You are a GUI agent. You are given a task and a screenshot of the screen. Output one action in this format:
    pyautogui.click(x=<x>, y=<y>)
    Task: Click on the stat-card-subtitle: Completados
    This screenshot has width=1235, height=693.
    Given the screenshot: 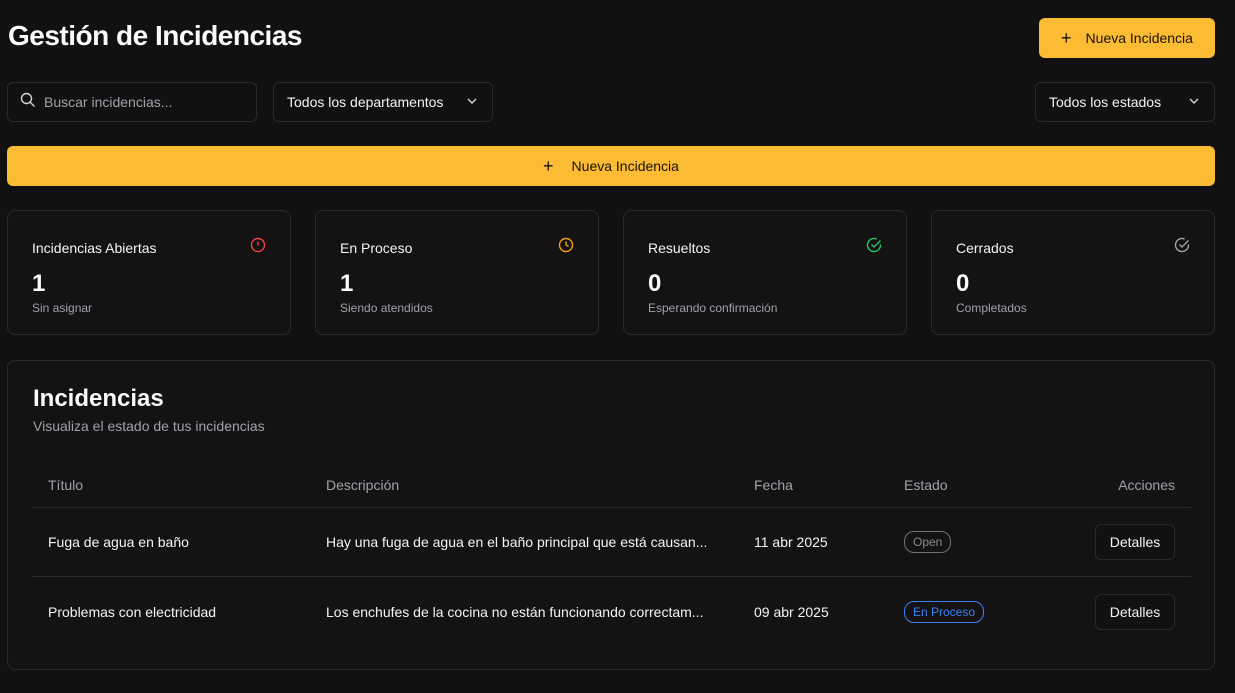 What is the action you would take?
    pyautogui.click(x=991, y=308)
    